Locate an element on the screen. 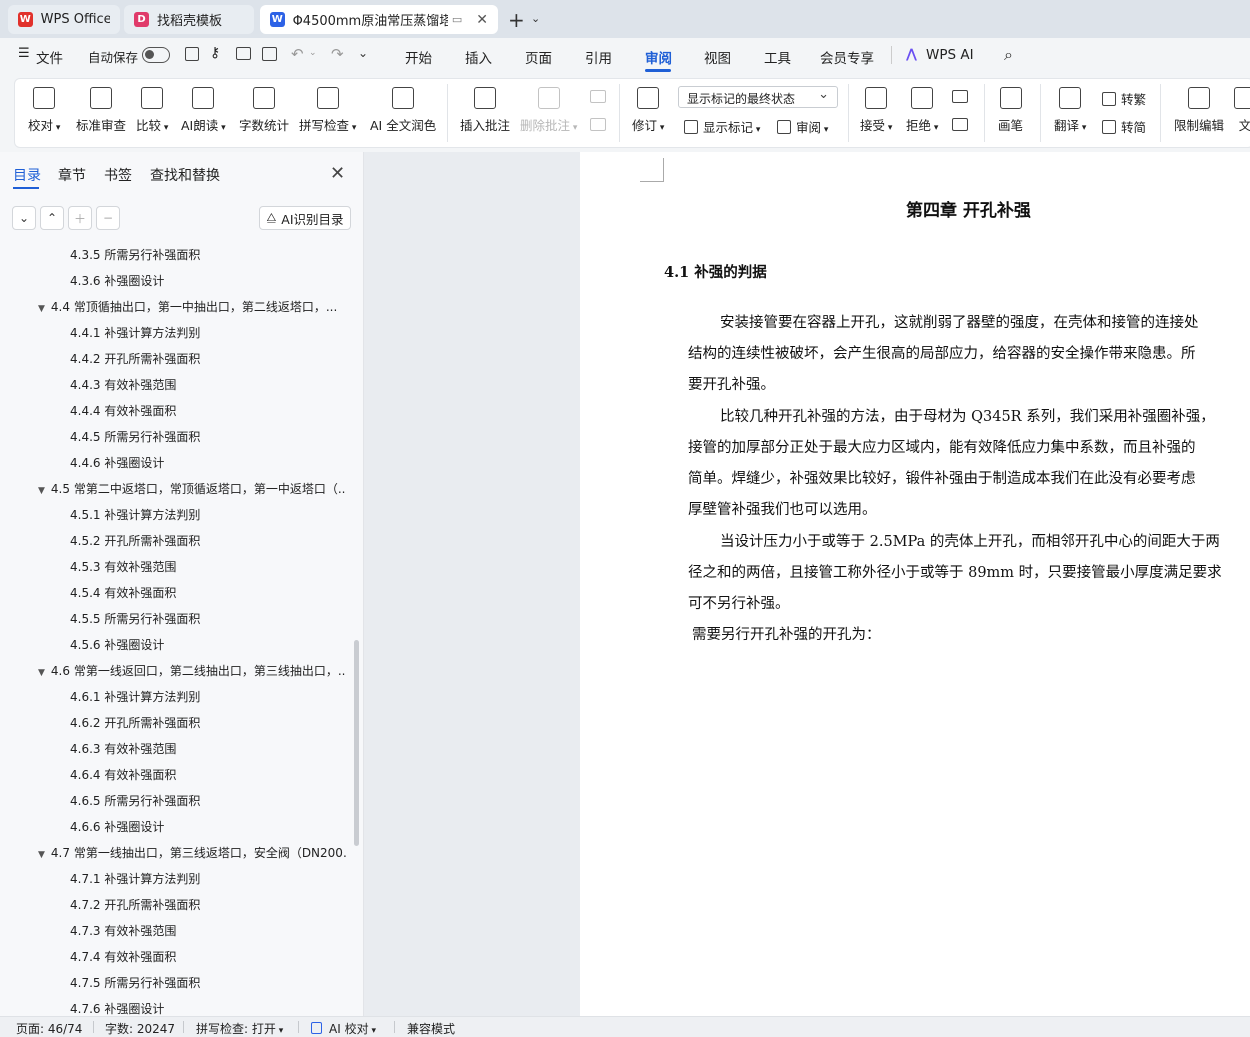 This screenshot has height=1037, width=1250. add-heading-button: ＋ is located at coordinates (80, 218).